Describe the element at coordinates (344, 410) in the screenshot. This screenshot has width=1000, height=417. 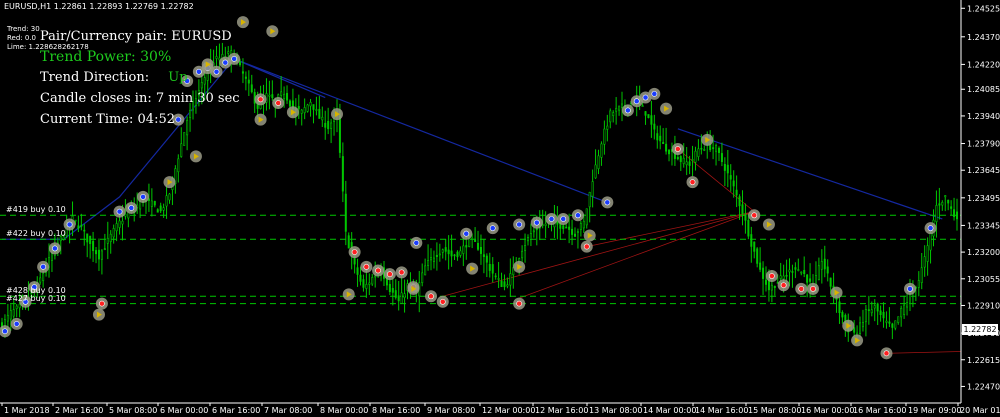
I see `x-tick-label: 8 Mar 00:00` at that location.